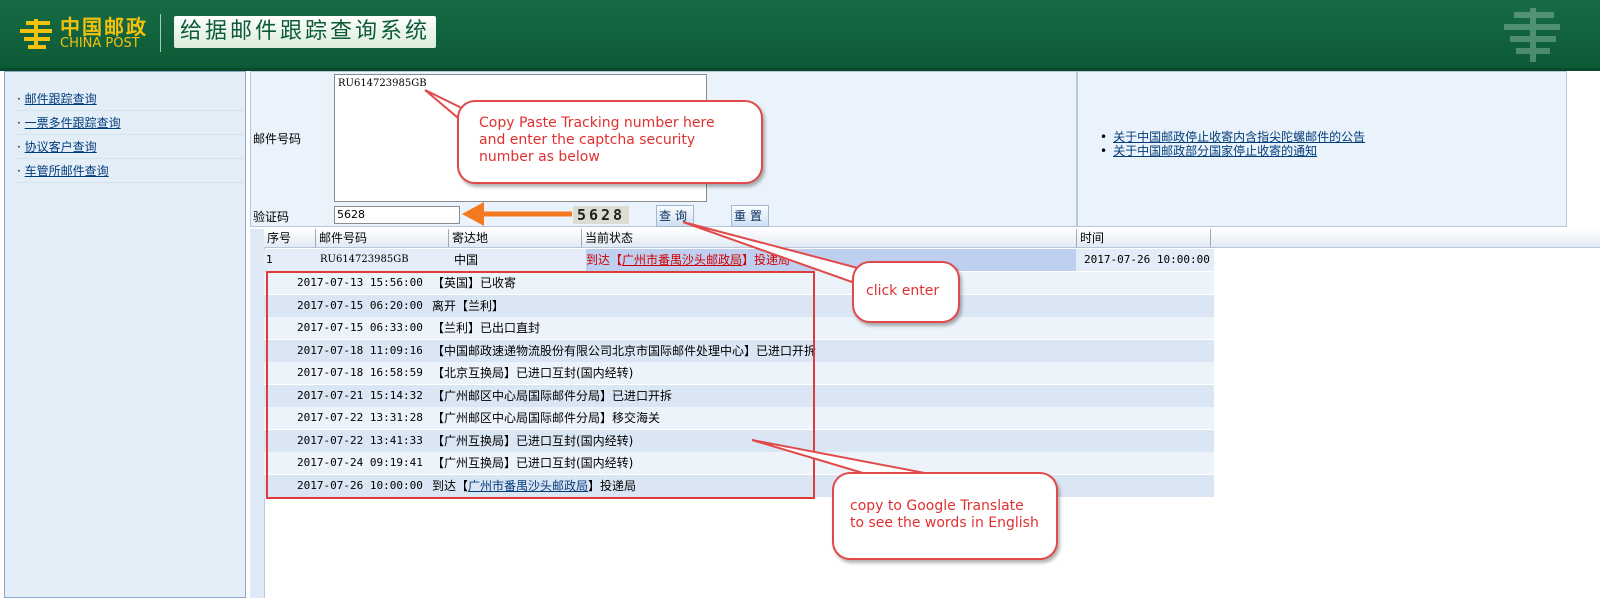 Image resolution: width=1600 pixels, height=598 pixels. Describe the element at coordinates (771, 252) in the screenshot. I see `enter-callout-tail` at that location.